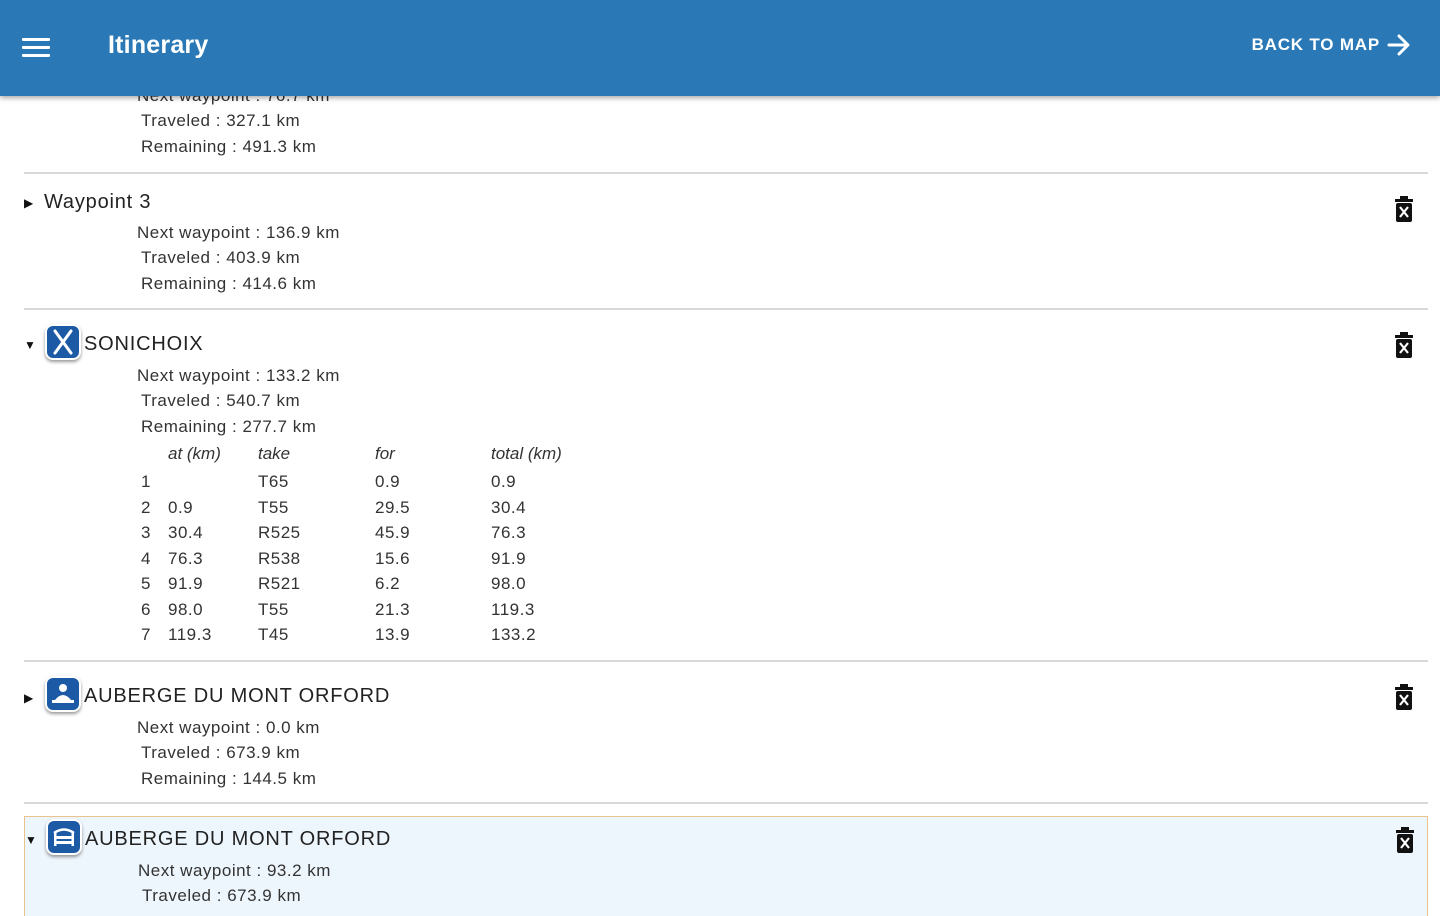 The width and height of the screenshot is (1440, 916). What do you see at coordinates (146, 507) in the screenshot?
I see `route-table-cell: 2` at bounding box center [146, 507].